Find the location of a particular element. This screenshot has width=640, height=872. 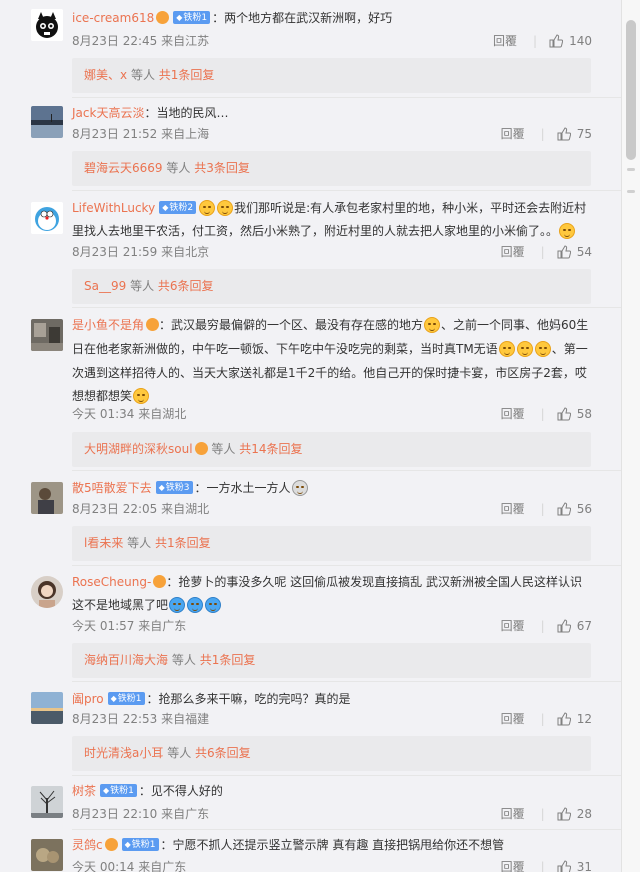

username-link: 散5唔散爱下去 is located at coordinates (112, 488).